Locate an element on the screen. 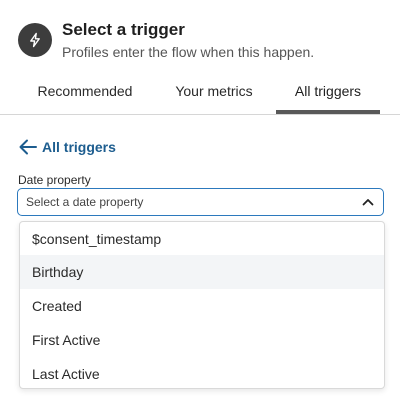  lightning-icon is located at coordinates (35, 40).